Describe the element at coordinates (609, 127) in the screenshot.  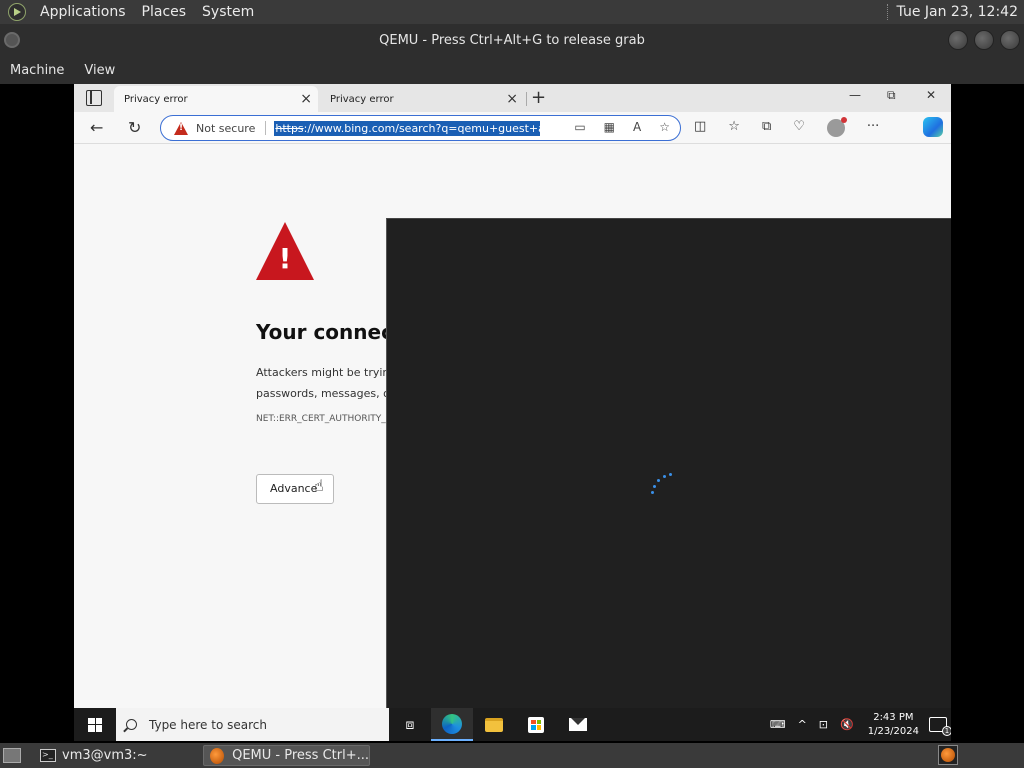
I see `qr-code-icon: ▦` at that location.